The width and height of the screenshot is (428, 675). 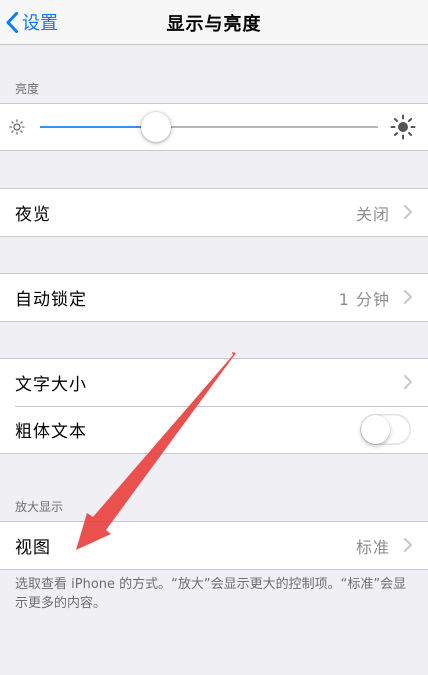 I want to click on brightness-slider-thumb, so click(x=156, y=127).